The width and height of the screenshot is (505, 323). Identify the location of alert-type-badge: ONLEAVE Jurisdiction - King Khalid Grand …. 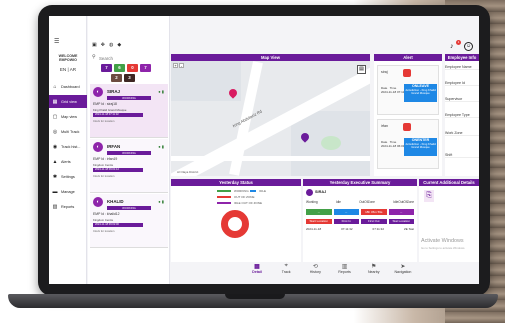
(420, 93).